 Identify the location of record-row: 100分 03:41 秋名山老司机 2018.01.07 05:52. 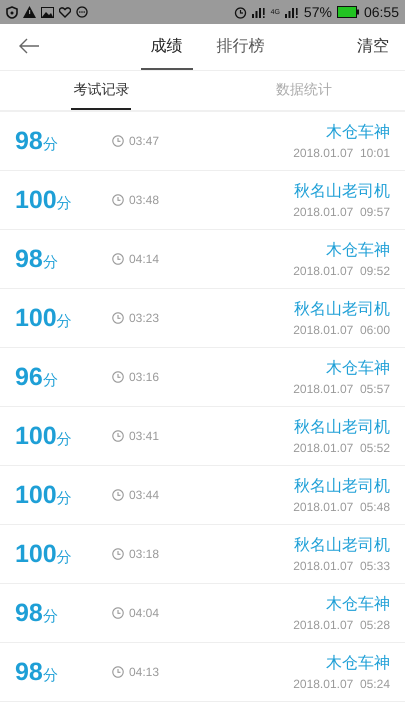
(202, 436).